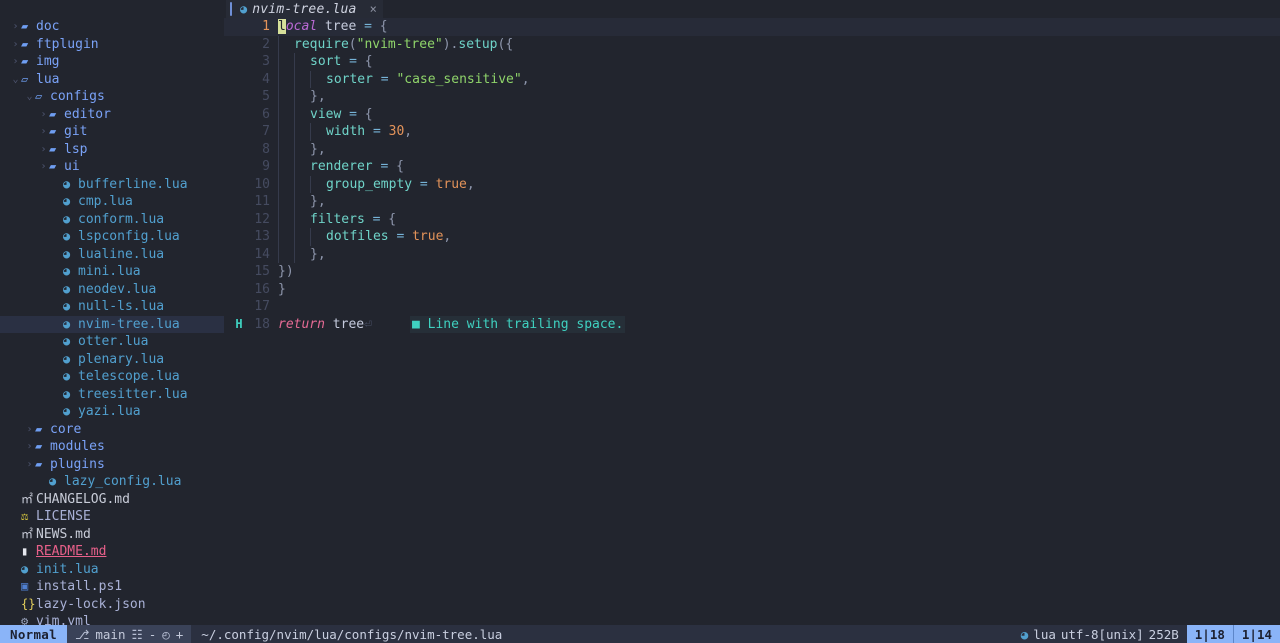 The image size is (1280, 643). What do you see at coordinates (112, 395) in the screenshot?
I see `tree-item-treesitter-lua: ◕ treesitter.lua` at bounding box center [112, 395].